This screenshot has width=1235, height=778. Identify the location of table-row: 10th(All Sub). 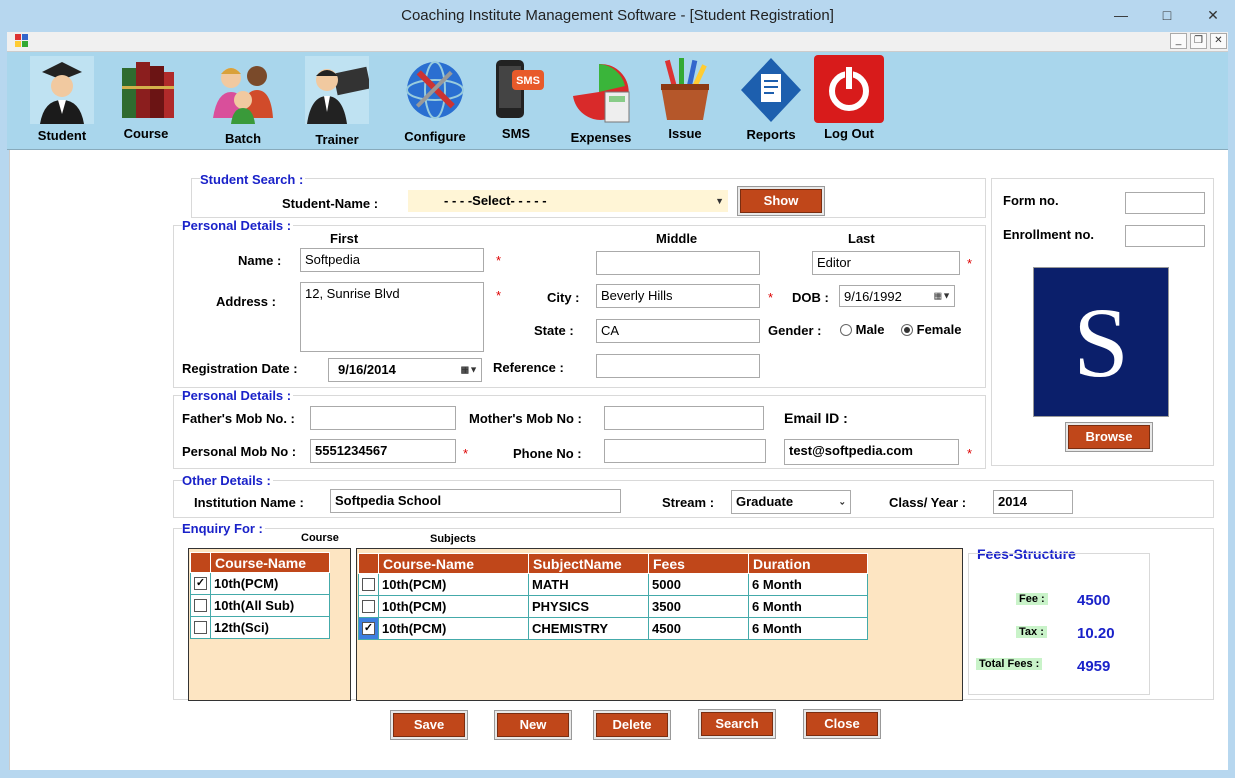
(260, 605).